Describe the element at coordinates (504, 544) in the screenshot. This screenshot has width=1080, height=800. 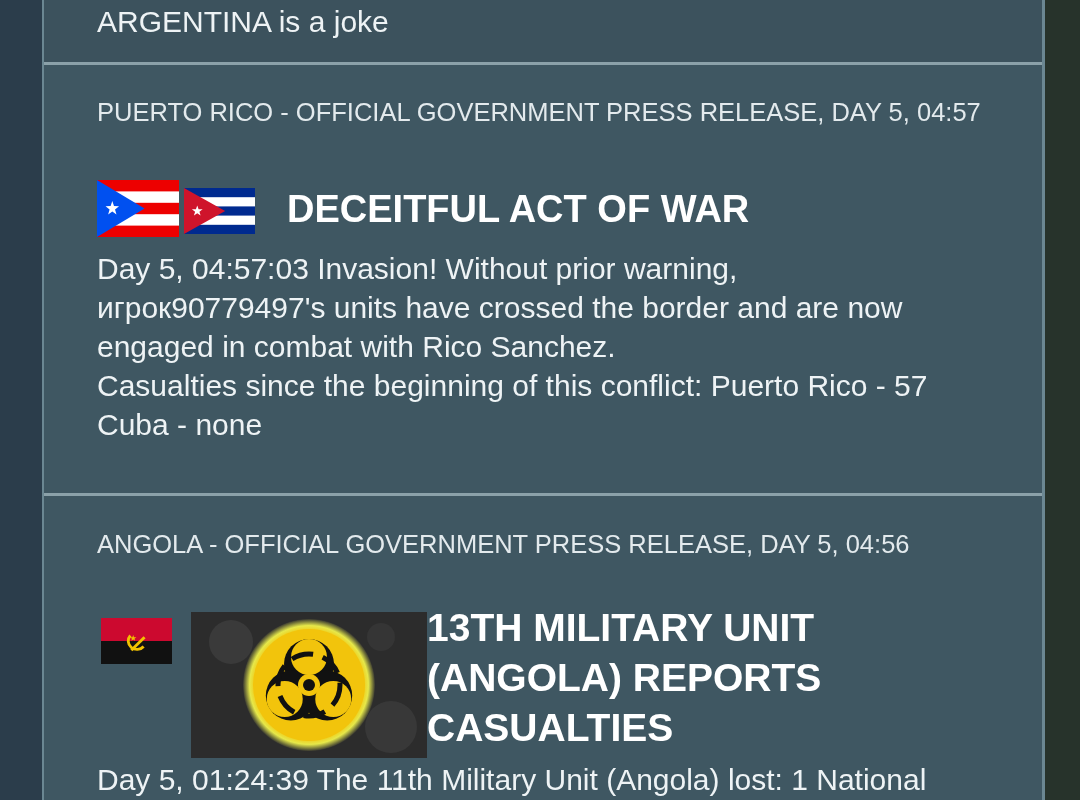
I see `press-release-header: ANGOLA - OFFICIAL GOVERNMENT PRESS RELEASE, DAY 5, 04:56` at that location.